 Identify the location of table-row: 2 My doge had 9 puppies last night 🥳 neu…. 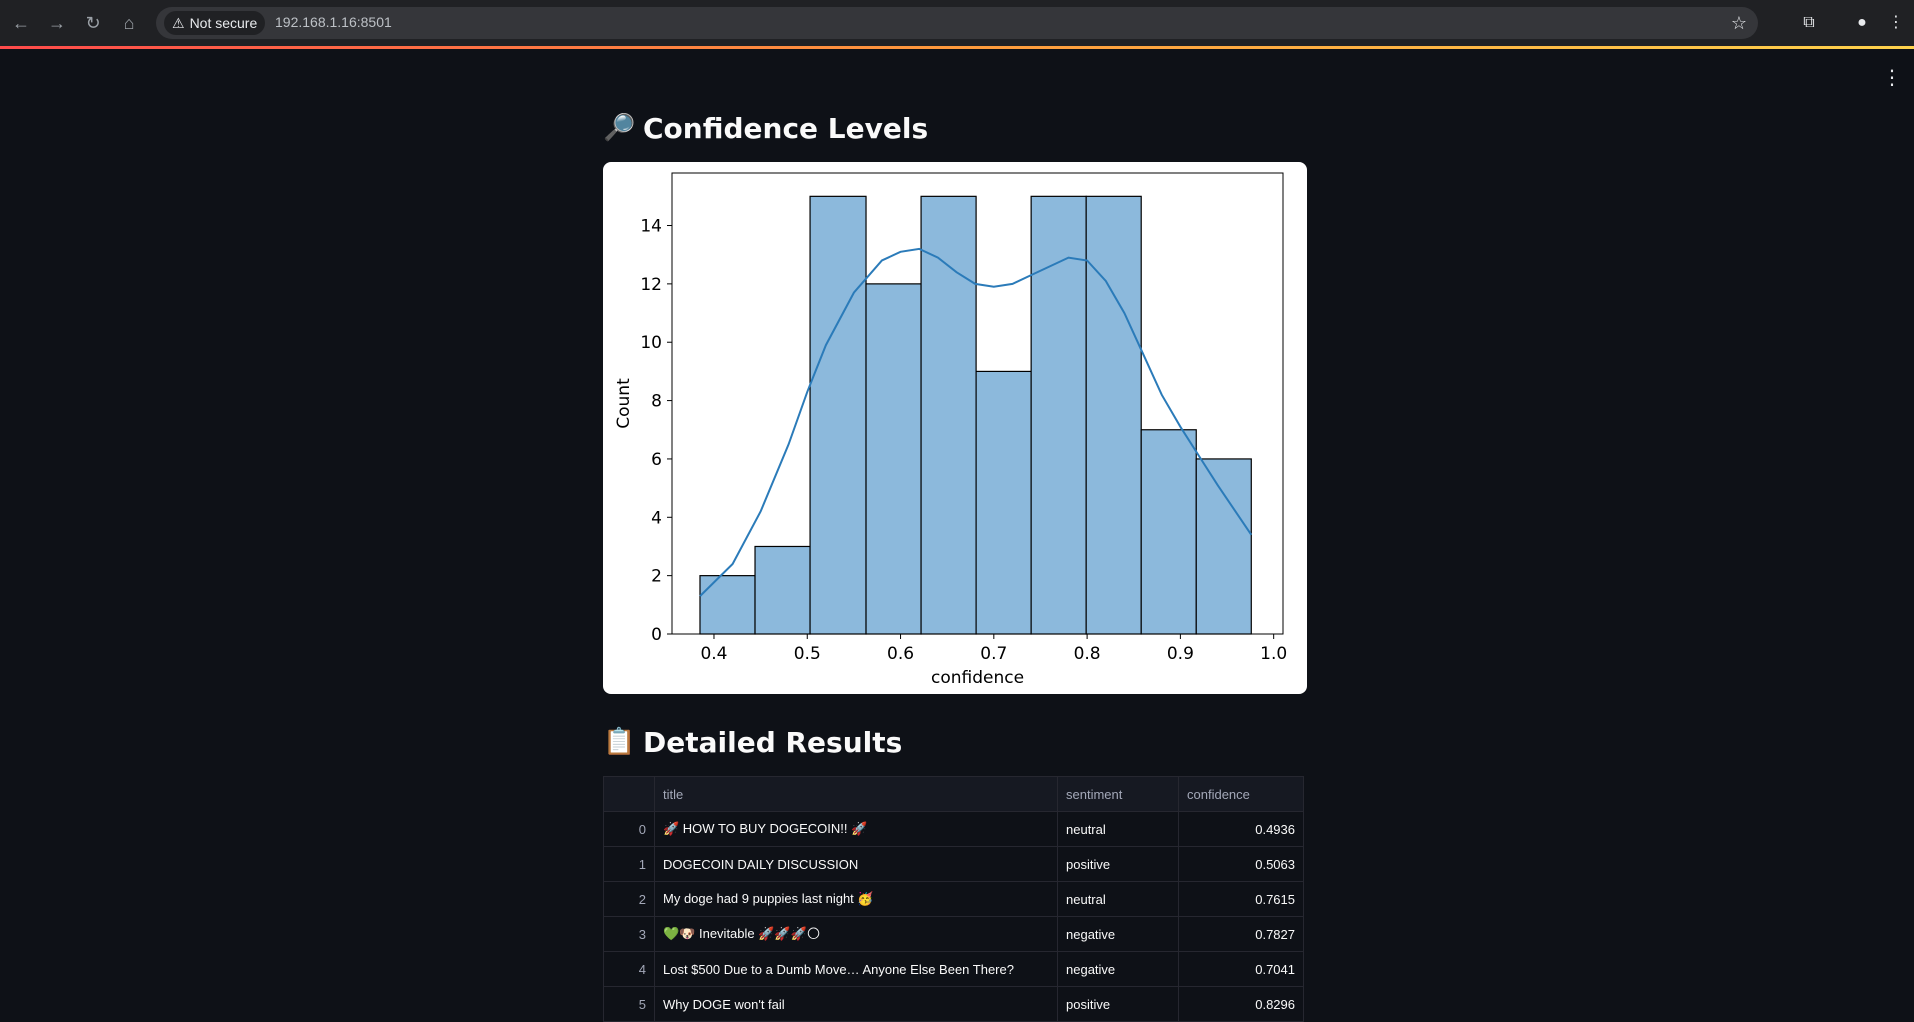
(953, 899).